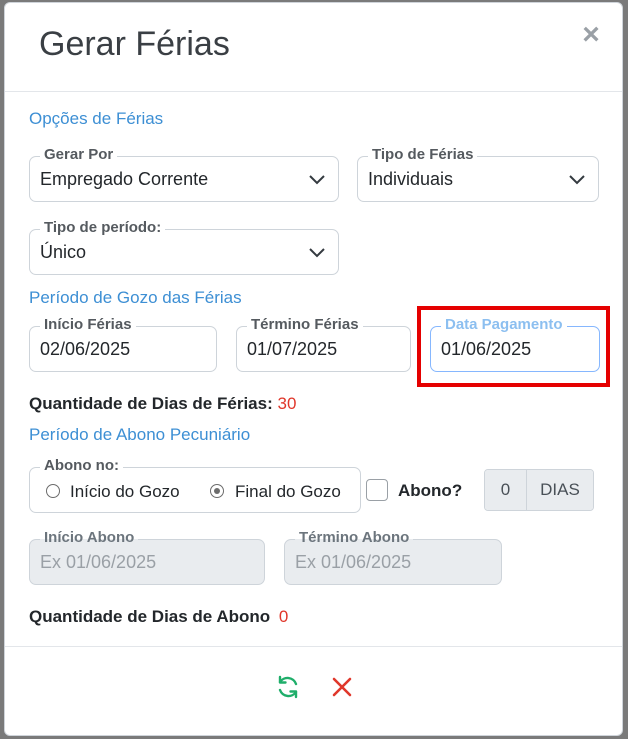  I want to click on quantidade-dias-abono-value: 0, so click(283, 616).